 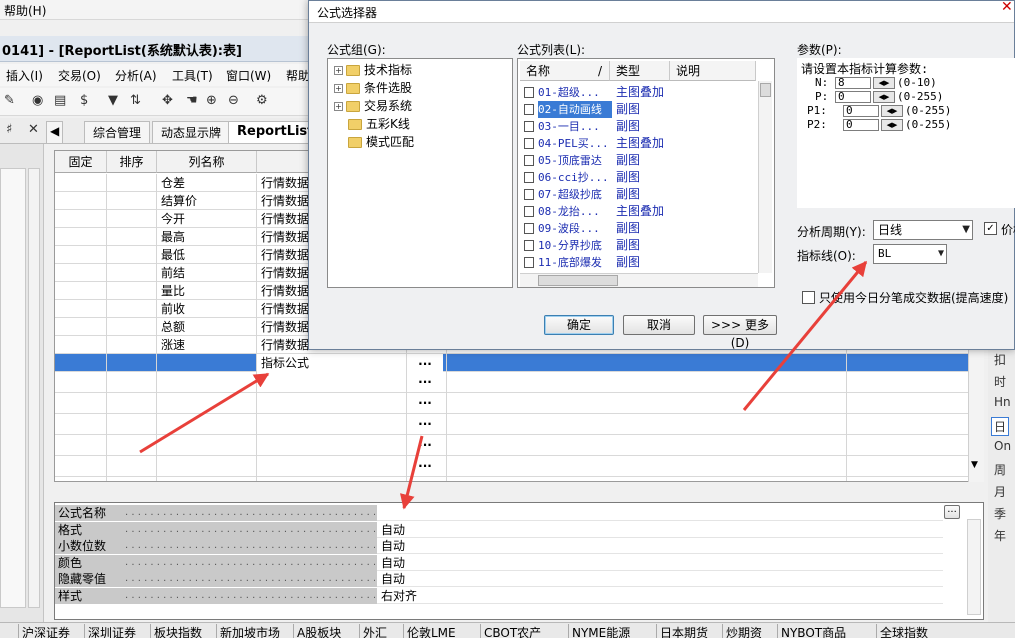 What do you see at coordinates (84, 100) in the screenshot?
I see `dollar-icon: $` at bounding box center [84, 100].